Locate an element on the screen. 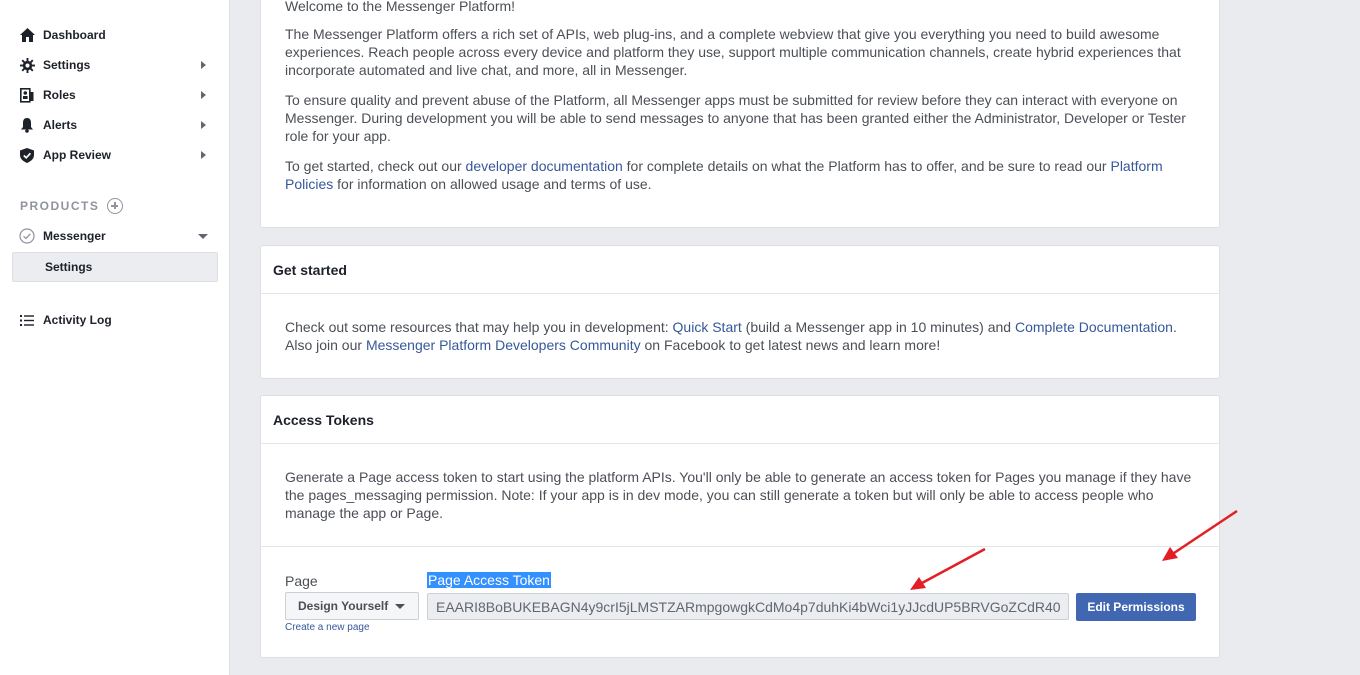  sidebar-item-label: Roles is located at coordinates (59, 95).